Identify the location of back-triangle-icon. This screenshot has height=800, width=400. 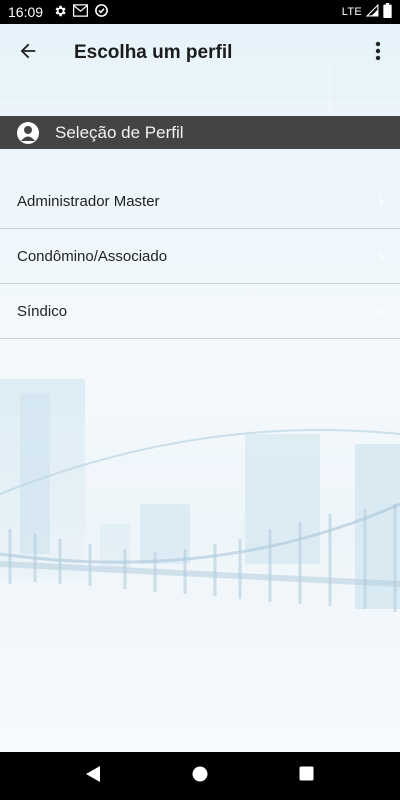
(93, 776).